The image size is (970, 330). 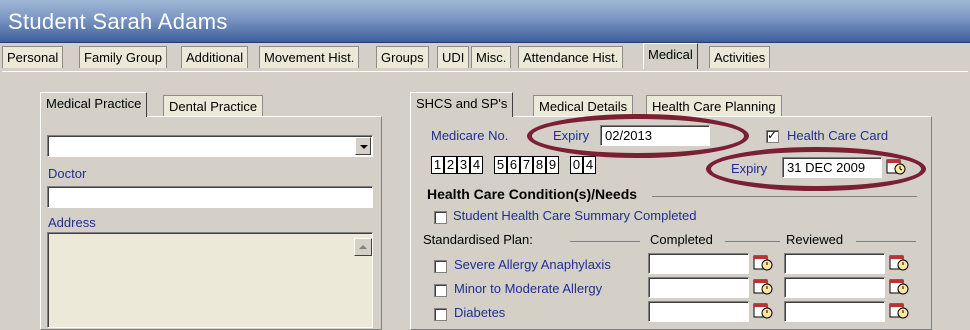 What do you see at coordinates (740, 57) in the screenshot?
I see `tab-activities: Activities` at bounding box center [740, 57].